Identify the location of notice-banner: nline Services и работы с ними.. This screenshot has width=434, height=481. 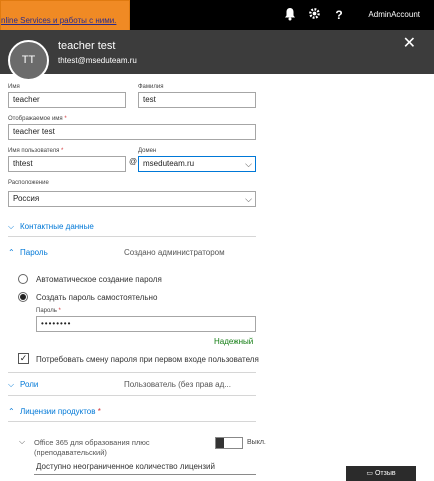
(65, 17).